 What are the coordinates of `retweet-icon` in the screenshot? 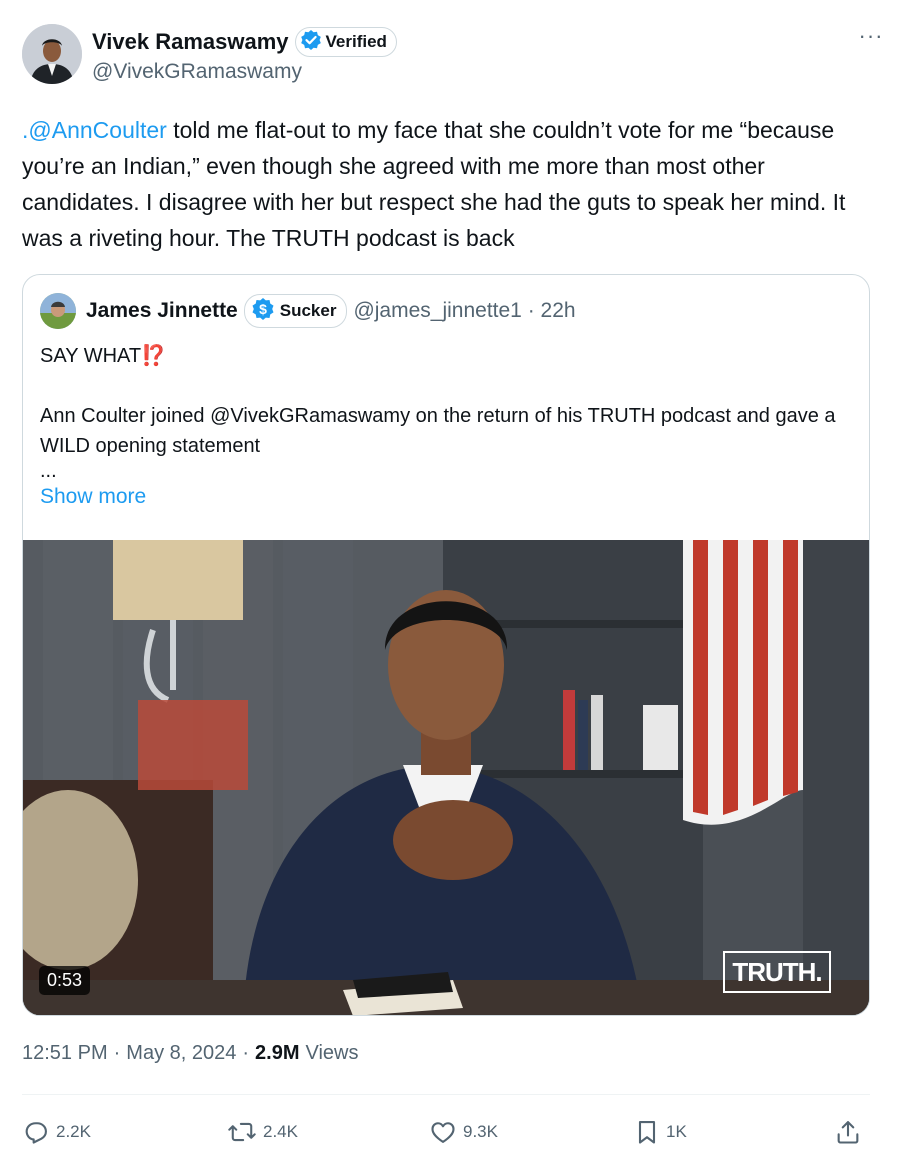 It's located at (242, 1132).